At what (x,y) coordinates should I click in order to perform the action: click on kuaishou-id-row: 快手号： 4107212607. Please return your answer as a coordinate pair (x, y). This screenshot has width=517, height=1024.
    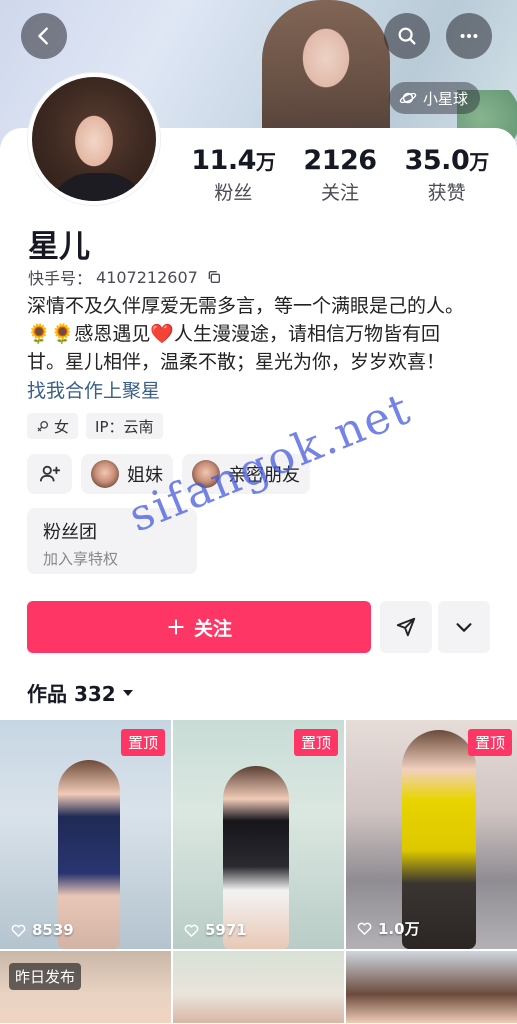
    Looking at the image, I should click on (125, 277).